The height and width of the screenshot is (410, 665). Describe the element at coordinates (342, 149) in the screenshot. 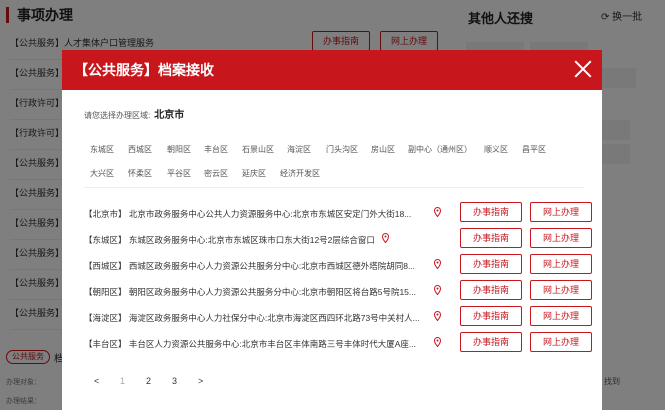

I see `district-mentougou: 门头沟区` at that location.